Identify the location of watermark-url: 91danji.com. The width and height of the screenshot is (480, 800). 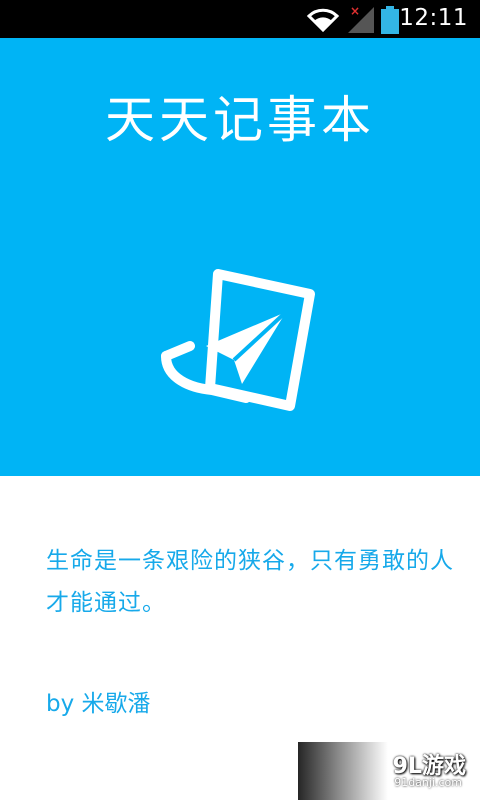
(428, 782).